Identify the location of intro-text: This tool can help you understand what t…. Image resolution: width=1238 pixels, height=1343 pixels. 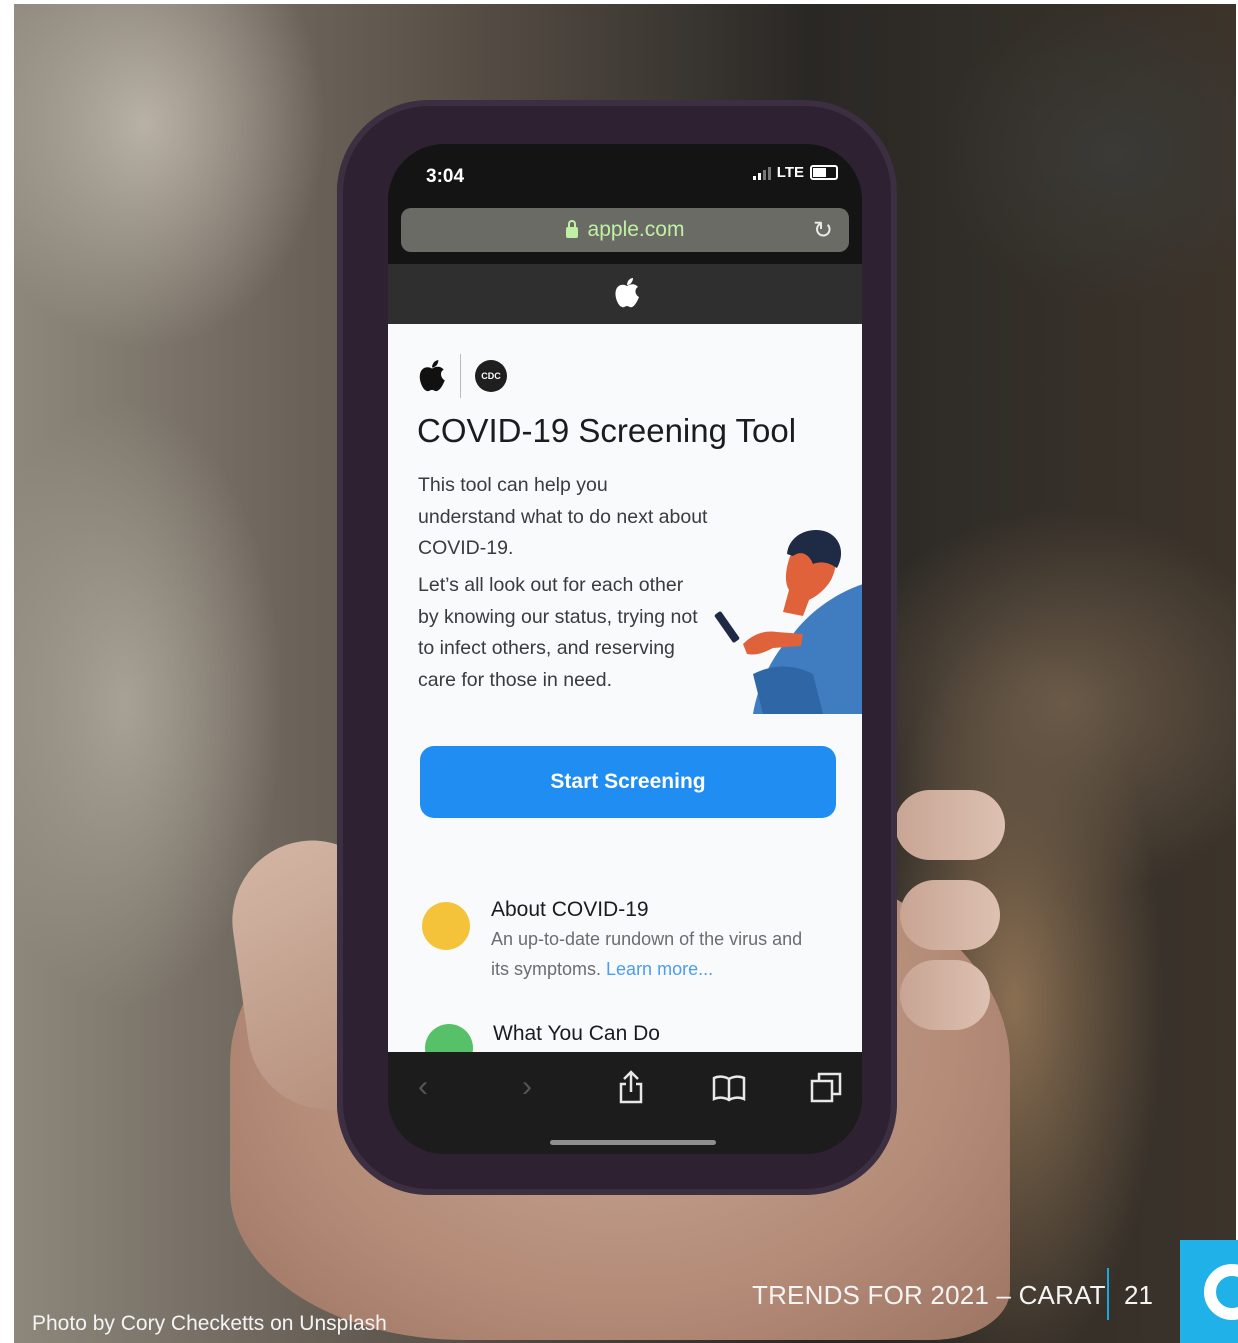
(563, 516).